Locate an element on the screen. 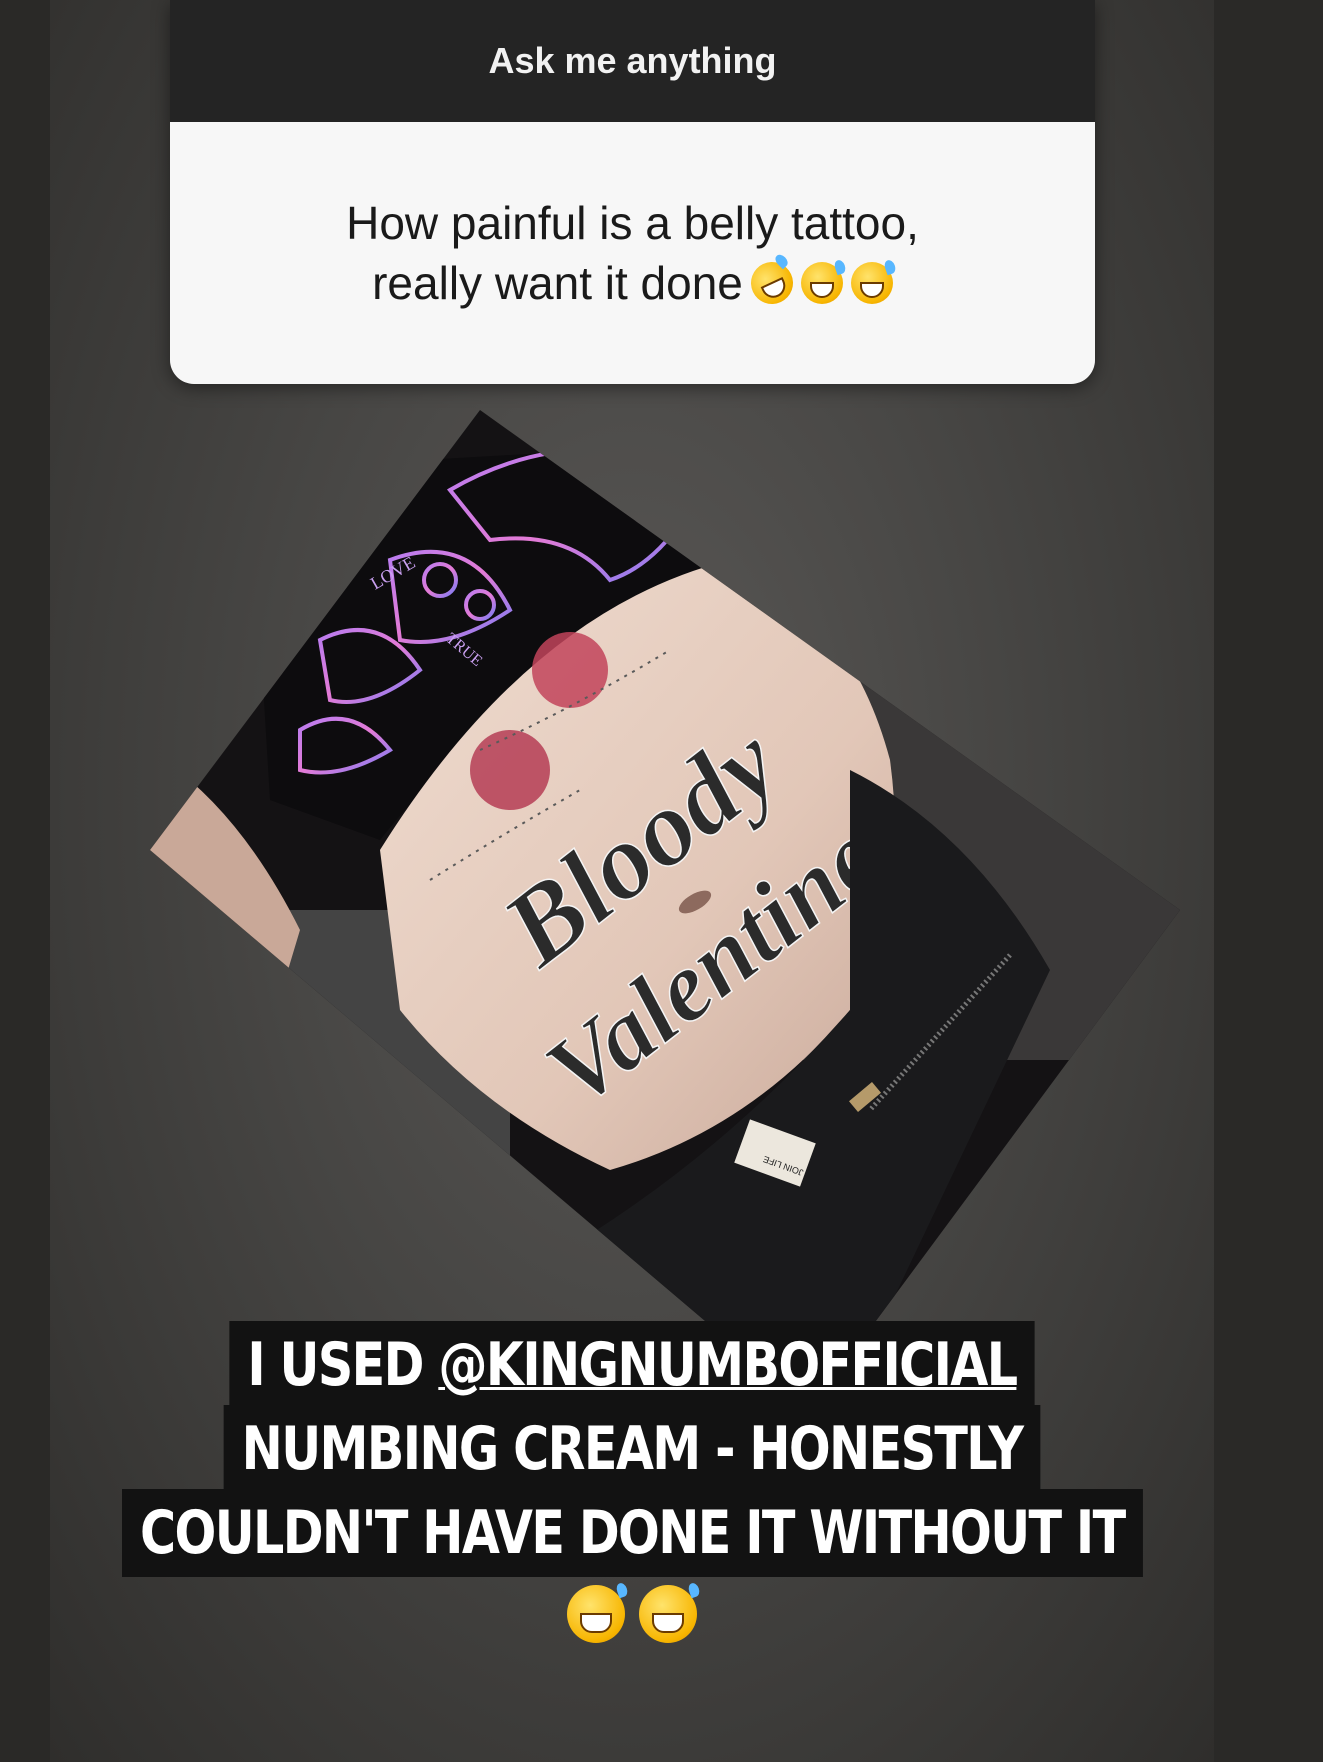 The width and height of the screenshot is (1323, 1762). caption-line2: NUMBING CREAM - HONESTLY is located at coordinates (632, 1449).